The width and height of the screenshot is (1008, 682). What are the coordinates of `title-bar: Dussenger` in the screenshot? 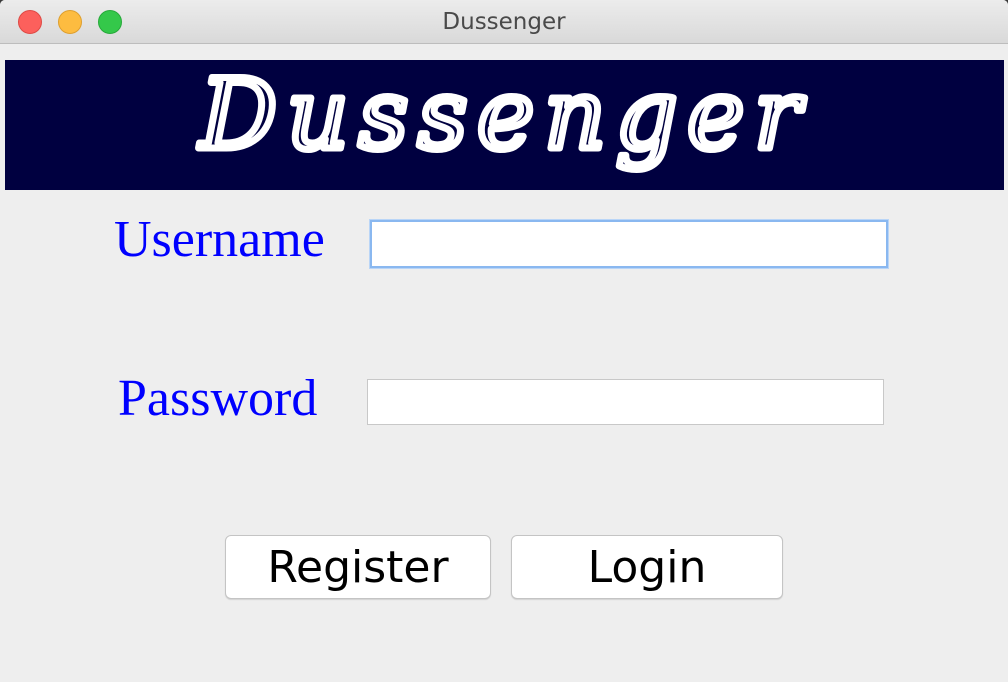 It's located at (504, 22).